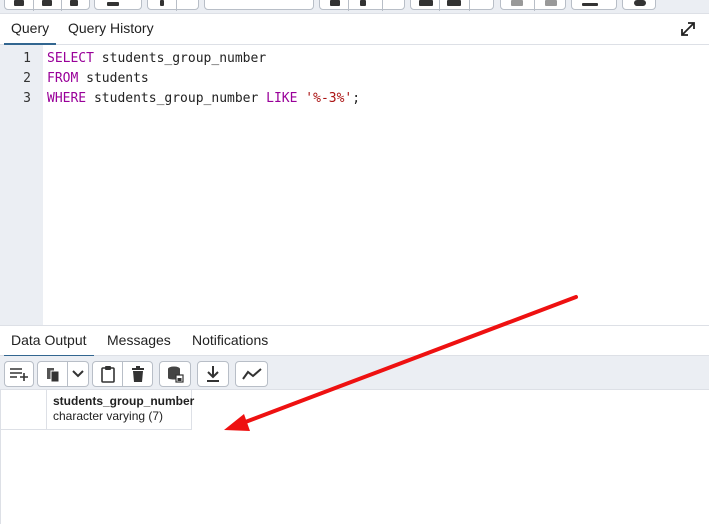 The height and width of the screenshot is (524, 709). What do you see at coordinates (108, 416) in the screenshot?
I see `column-type: character varying (7)` at bounding box center [108, 416].